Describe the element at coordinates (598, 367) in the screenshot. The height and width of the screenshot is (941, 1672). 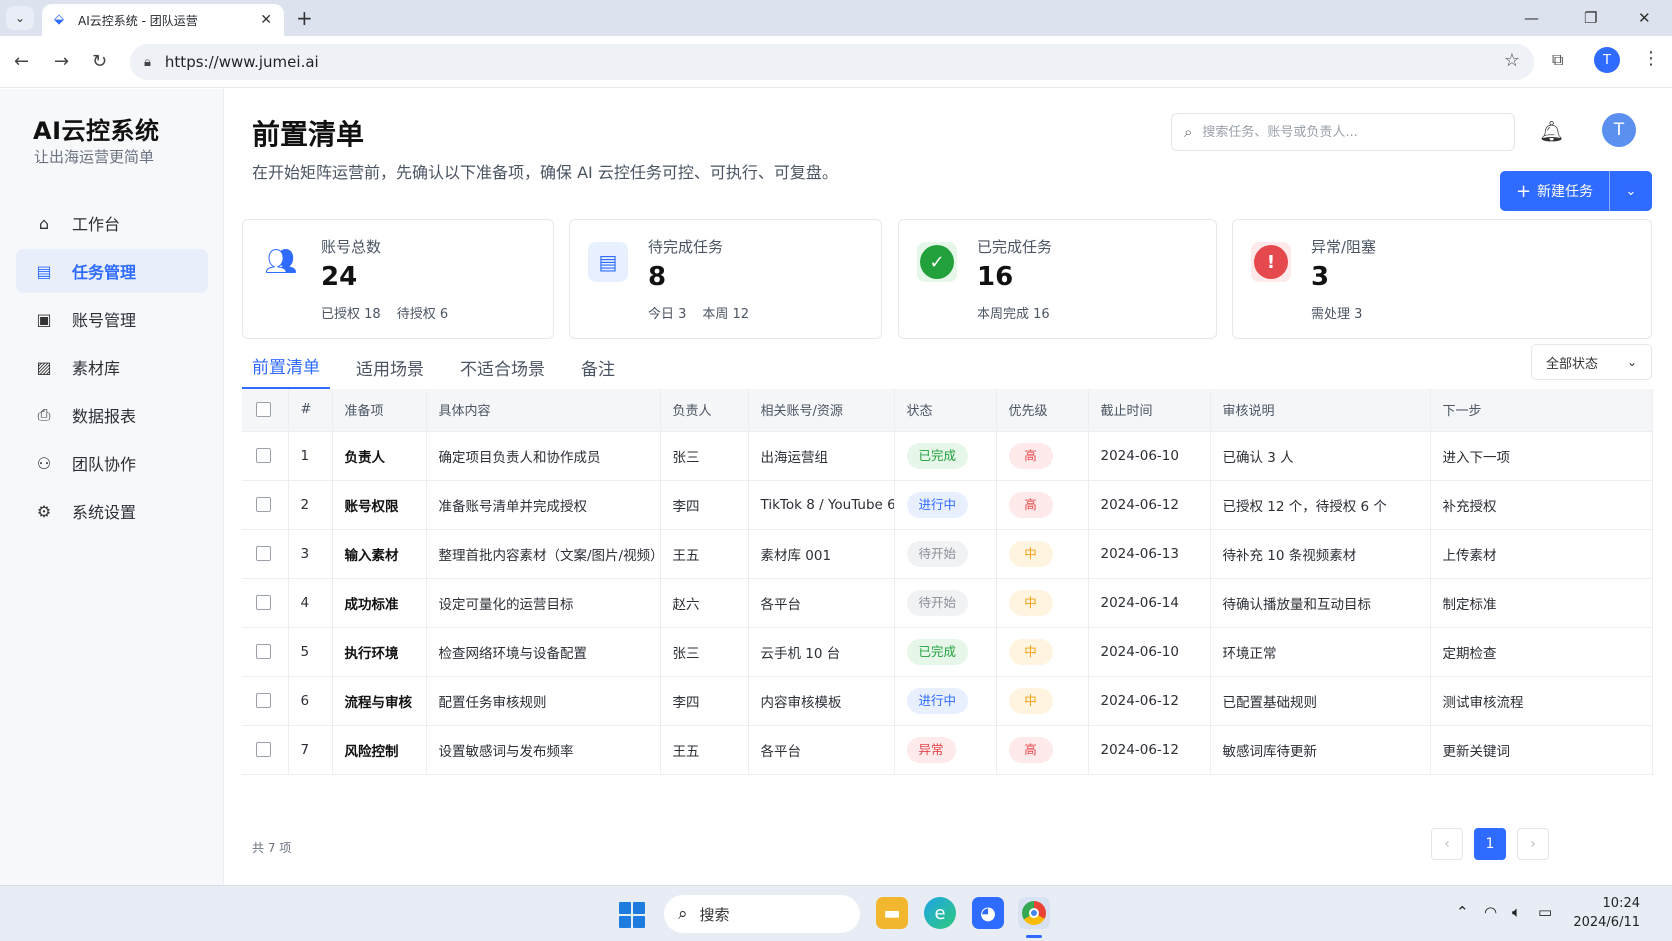
I see `tab-notes: 备注` at that location.